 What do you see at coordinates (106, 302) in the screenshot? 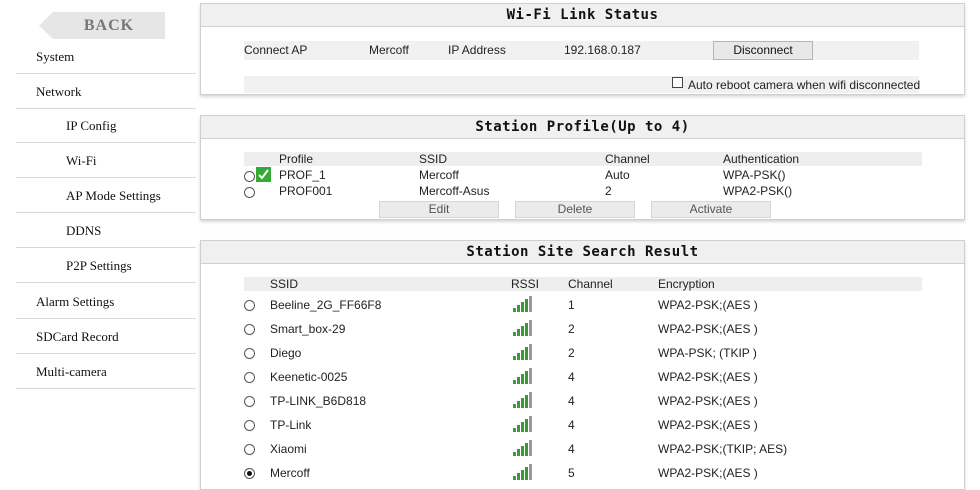
I see `sidebar-item-alarm-settings: Alarm Settings` at bounding box center [106, 302].